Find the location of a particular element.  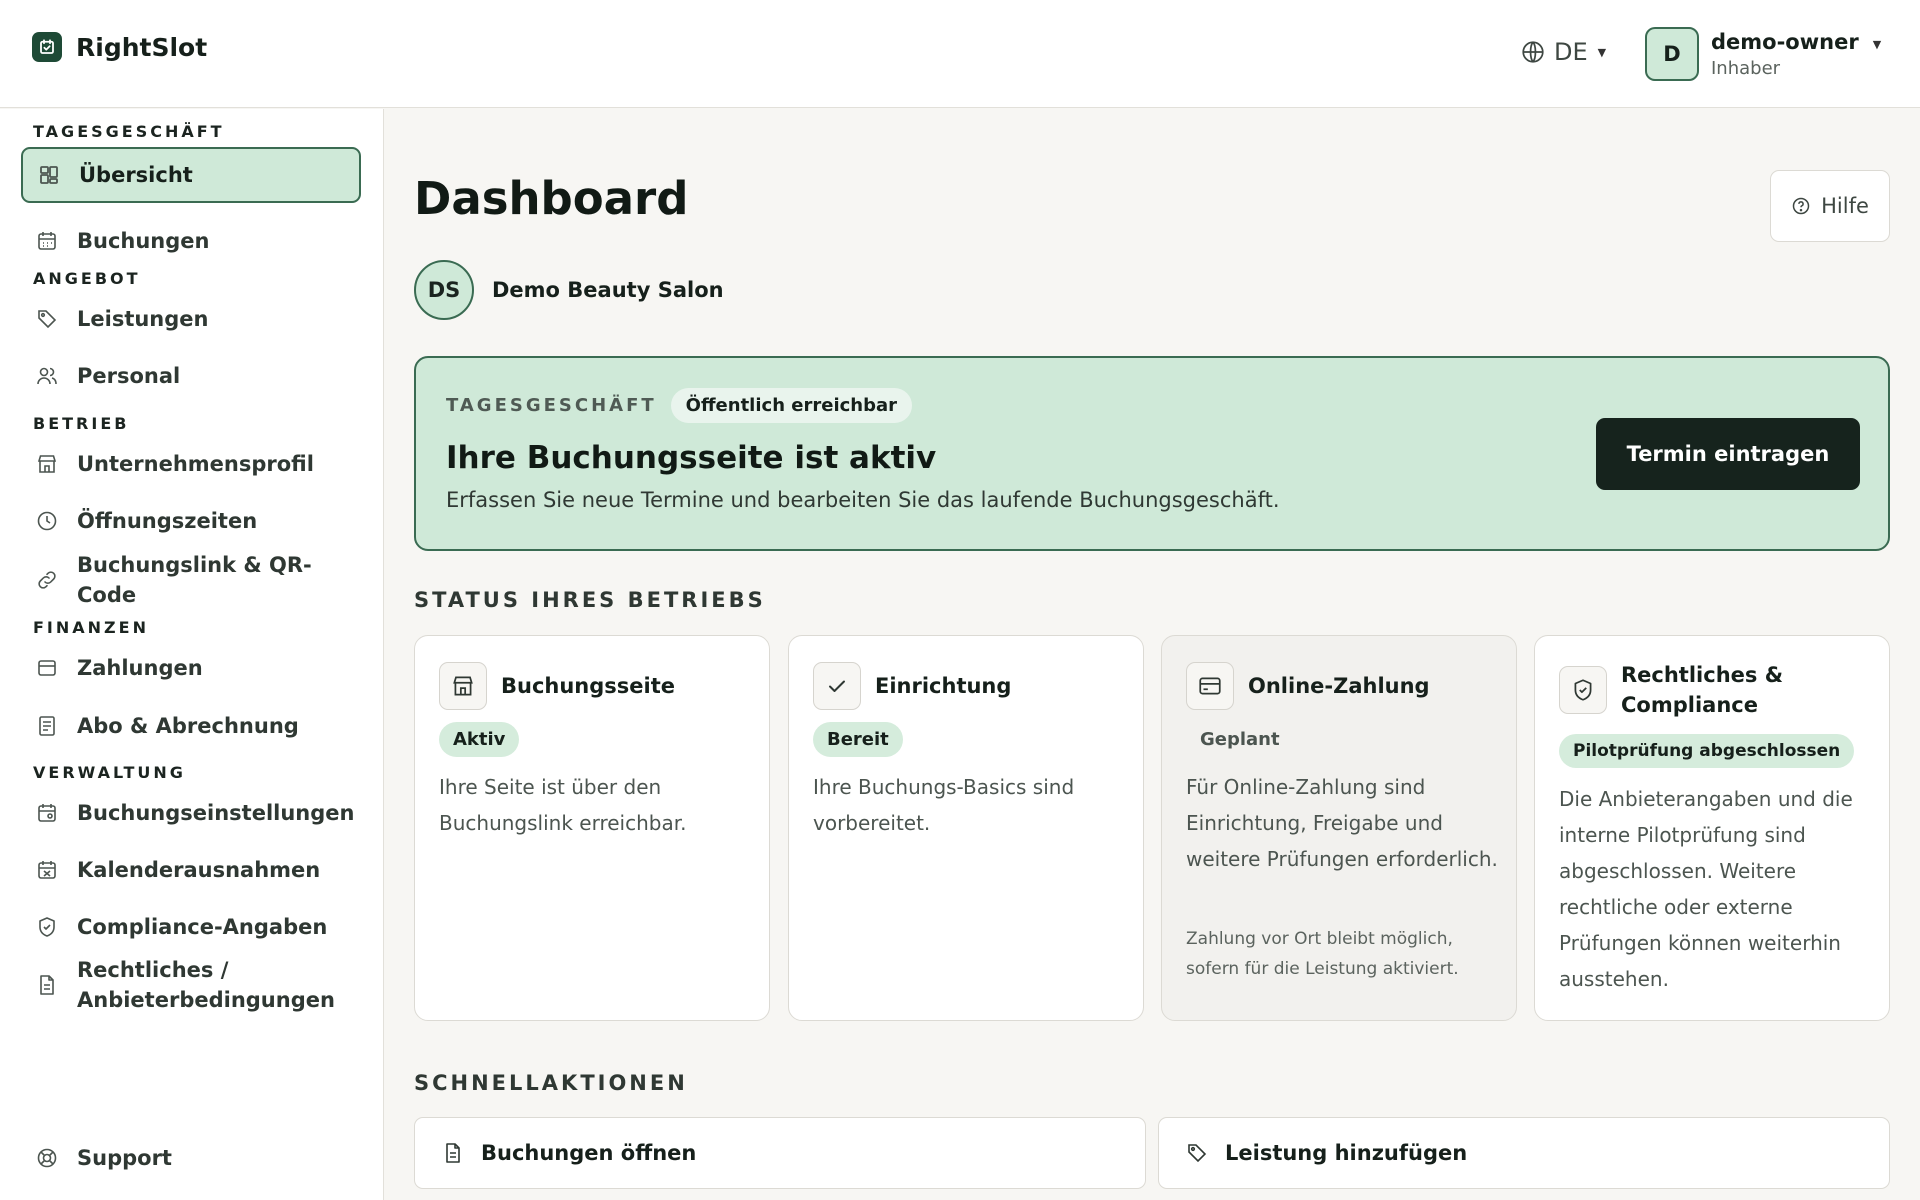

banner-eyebrow: TAGESGESCHÄFT is located at coordinates (551, 405).